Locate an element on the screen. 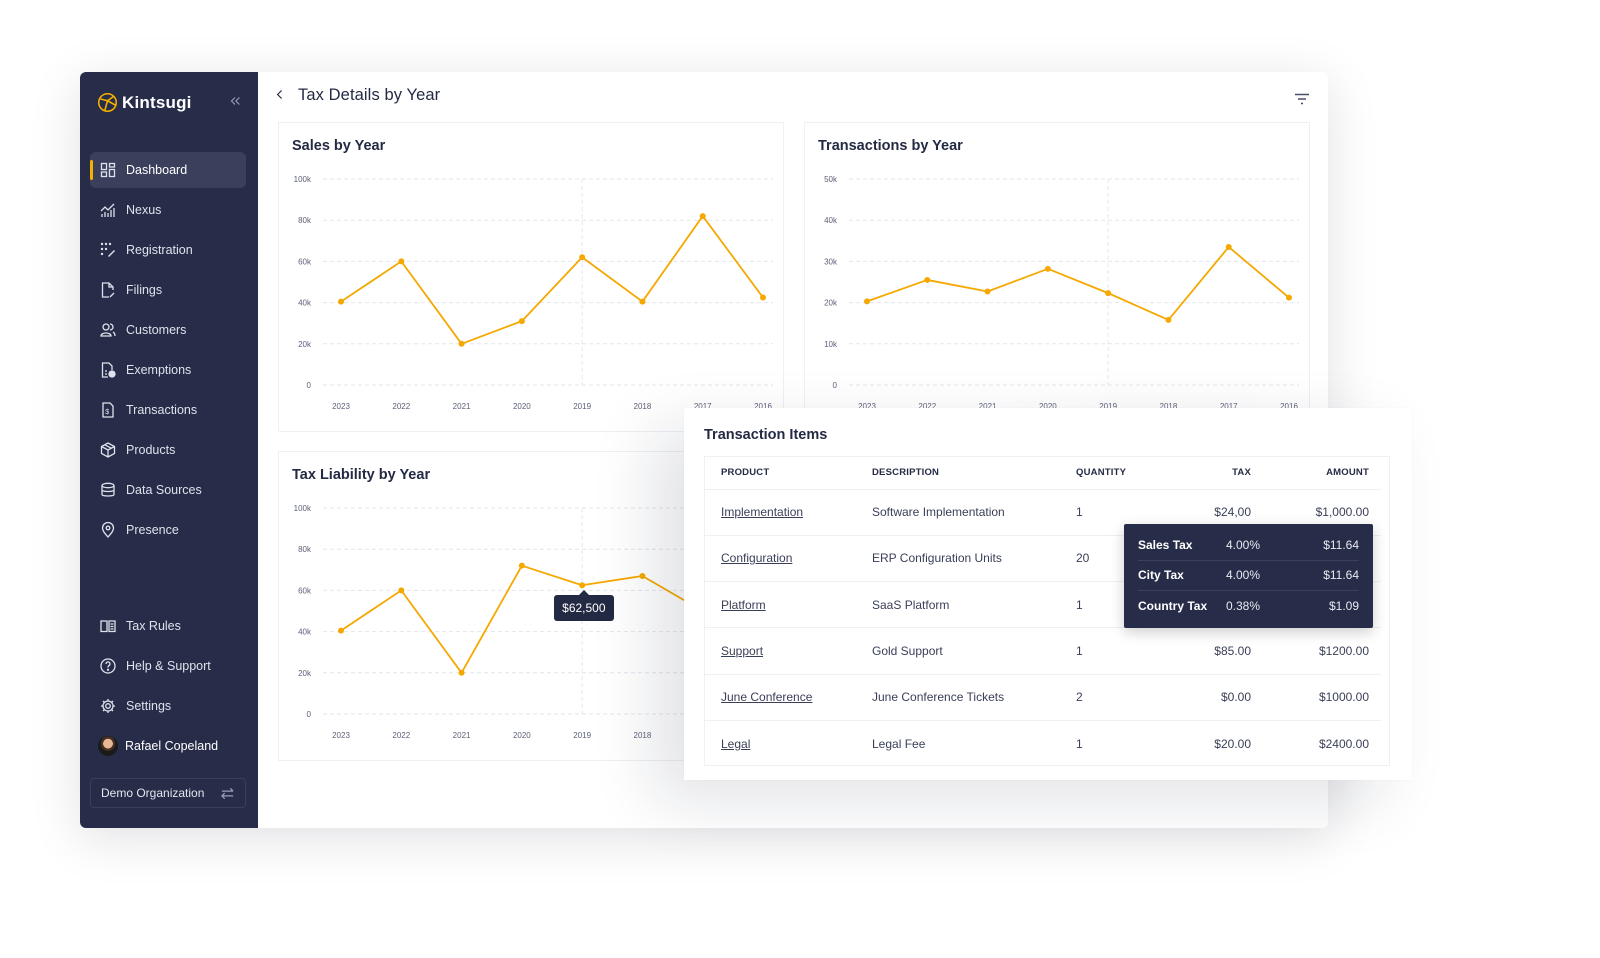  sidebar-item-label: Filings is located at coordinates (144, 290).